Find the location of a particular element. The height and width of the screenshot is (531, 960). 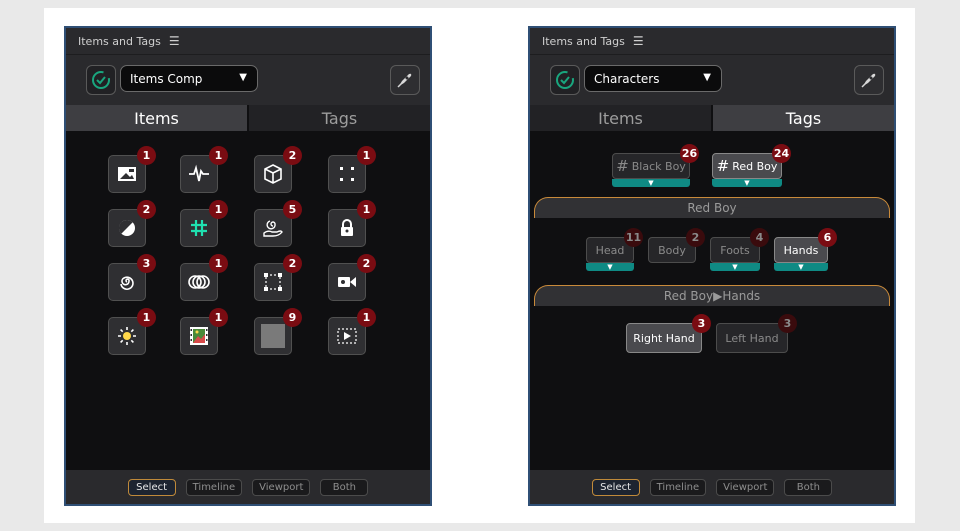

count-badge: 3 is located at coordinates (701, 323).